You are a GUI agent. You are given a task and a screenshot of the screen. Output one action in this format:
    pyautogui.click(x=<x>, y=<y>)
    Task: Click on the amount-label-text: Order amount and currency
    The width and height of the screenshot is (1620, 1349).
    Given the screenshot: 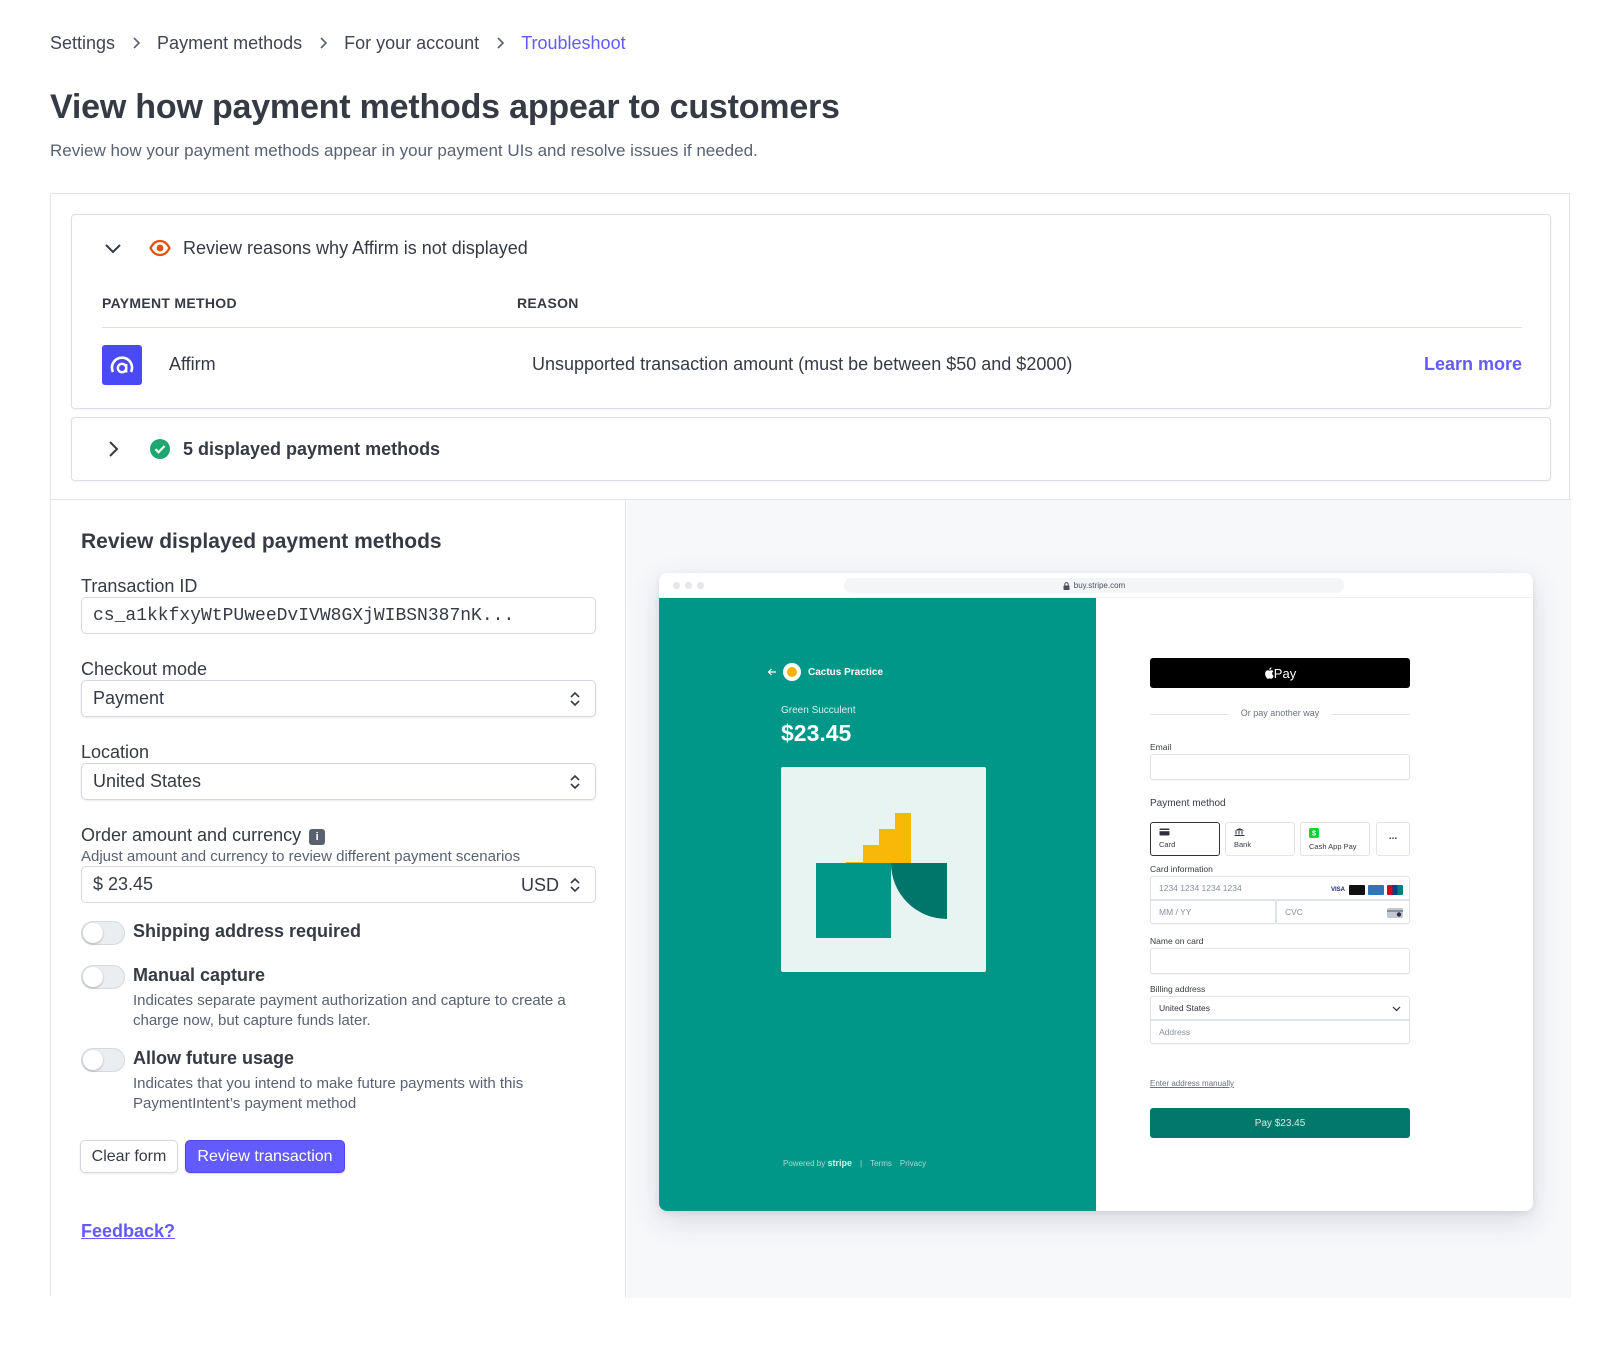 What is the action you would take?
    pyautogui.click(x=191, y=835)
    